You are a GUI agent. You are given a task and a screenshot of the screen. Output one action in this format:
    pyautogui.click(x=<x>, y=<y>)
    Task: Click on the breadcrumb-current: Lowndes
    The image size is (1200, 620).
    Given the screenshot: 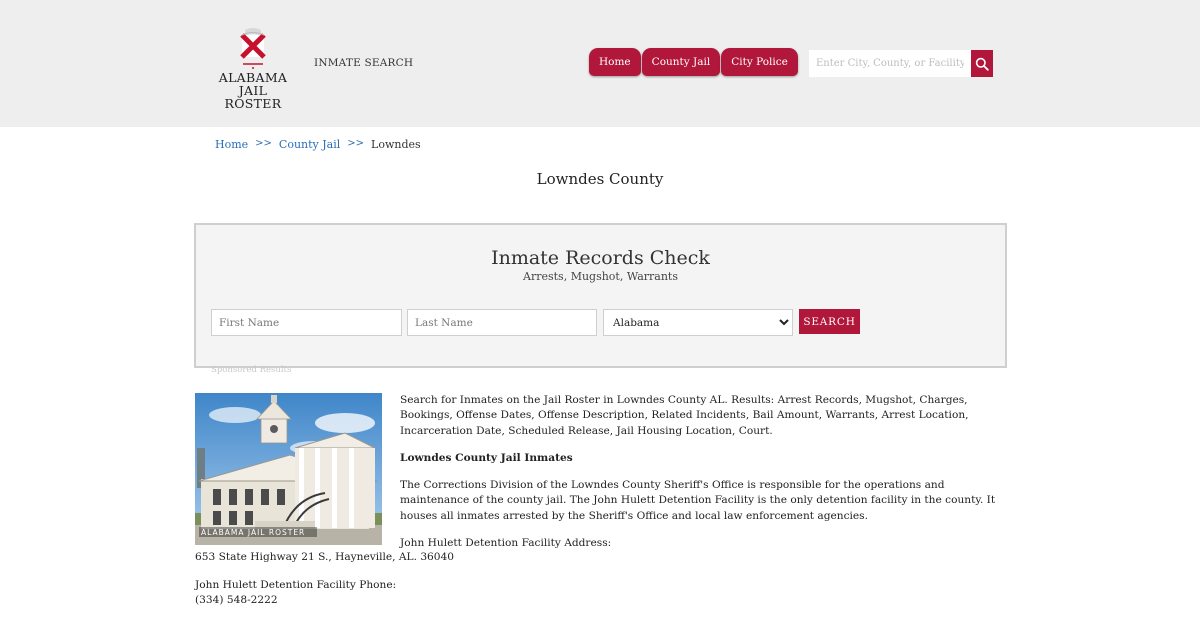 What is the action you would take?
    pyautogui.click(x=396, y=144)
    